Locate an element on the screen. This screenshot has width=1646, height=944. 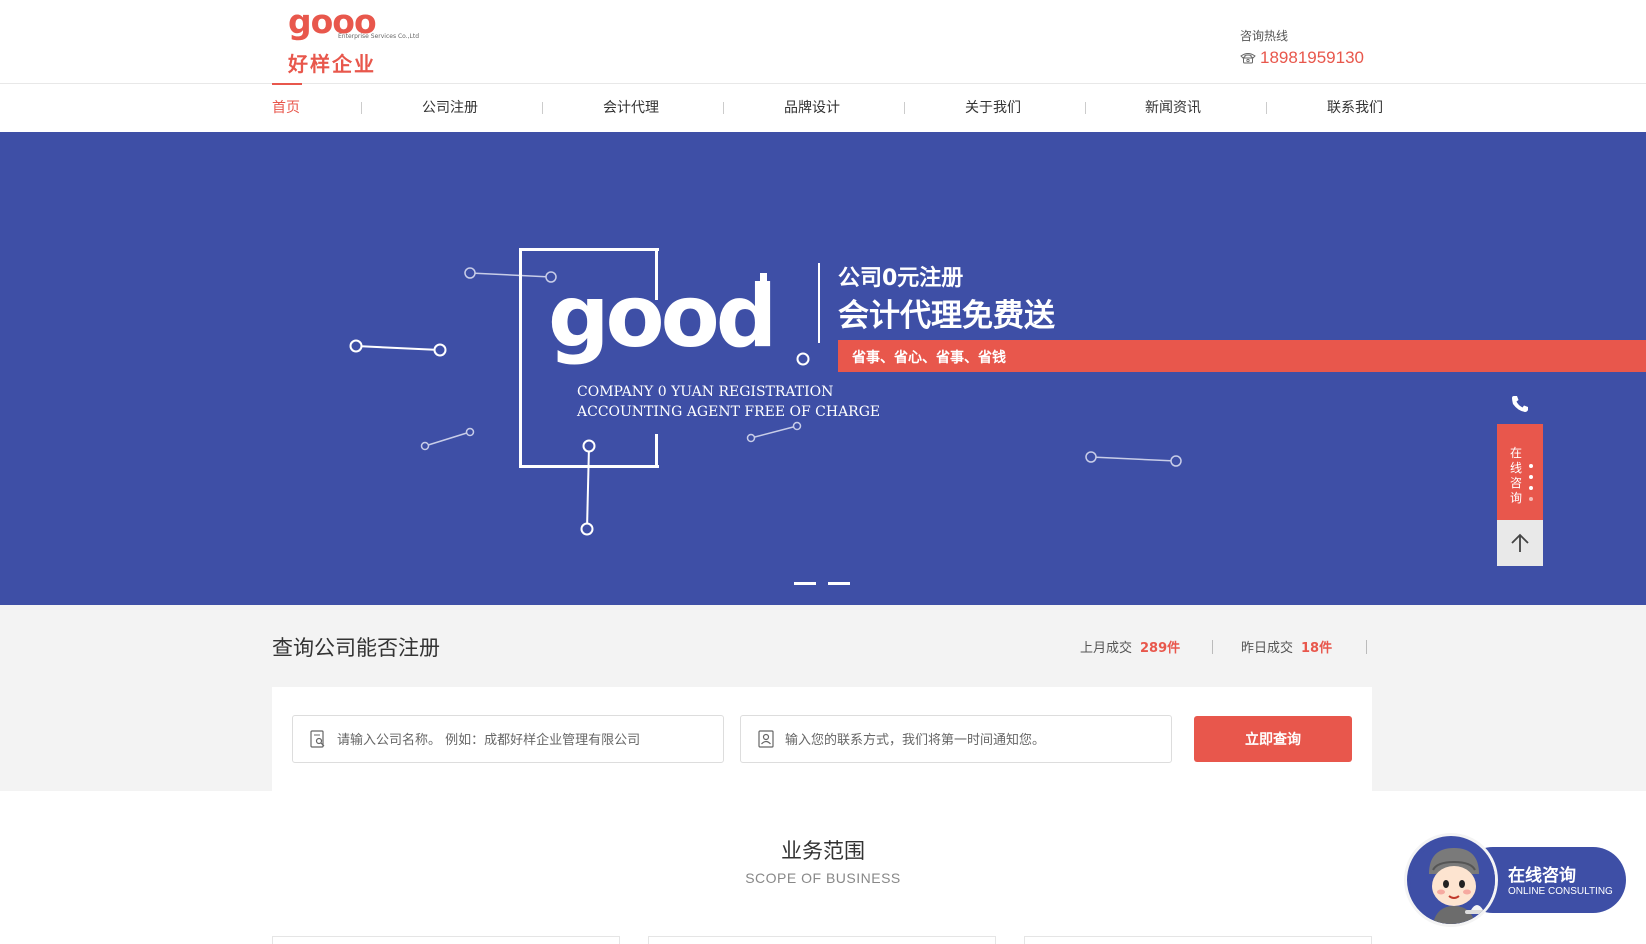
query-form: 立即查询 is located at coordinates (822, 739).